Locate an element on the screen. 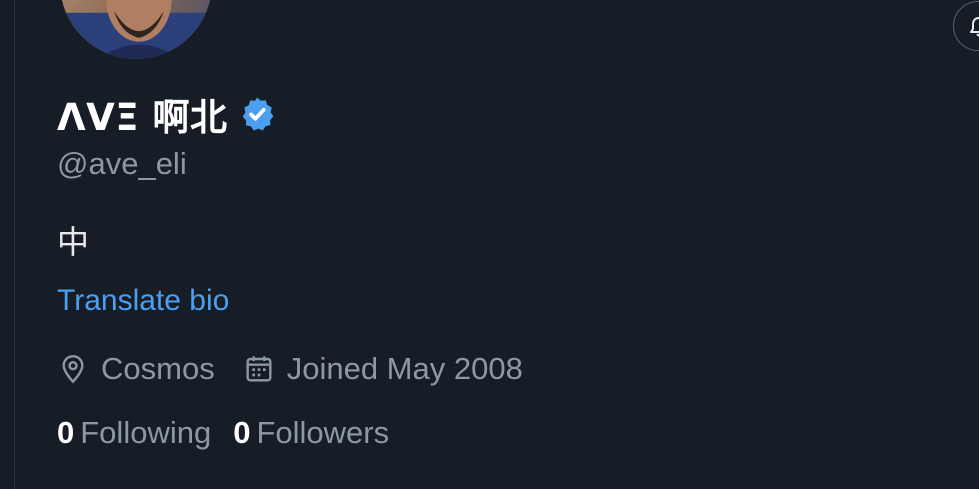  profile-meta: Cosmos Joined May 2008 is located at coordinates (290, 369).